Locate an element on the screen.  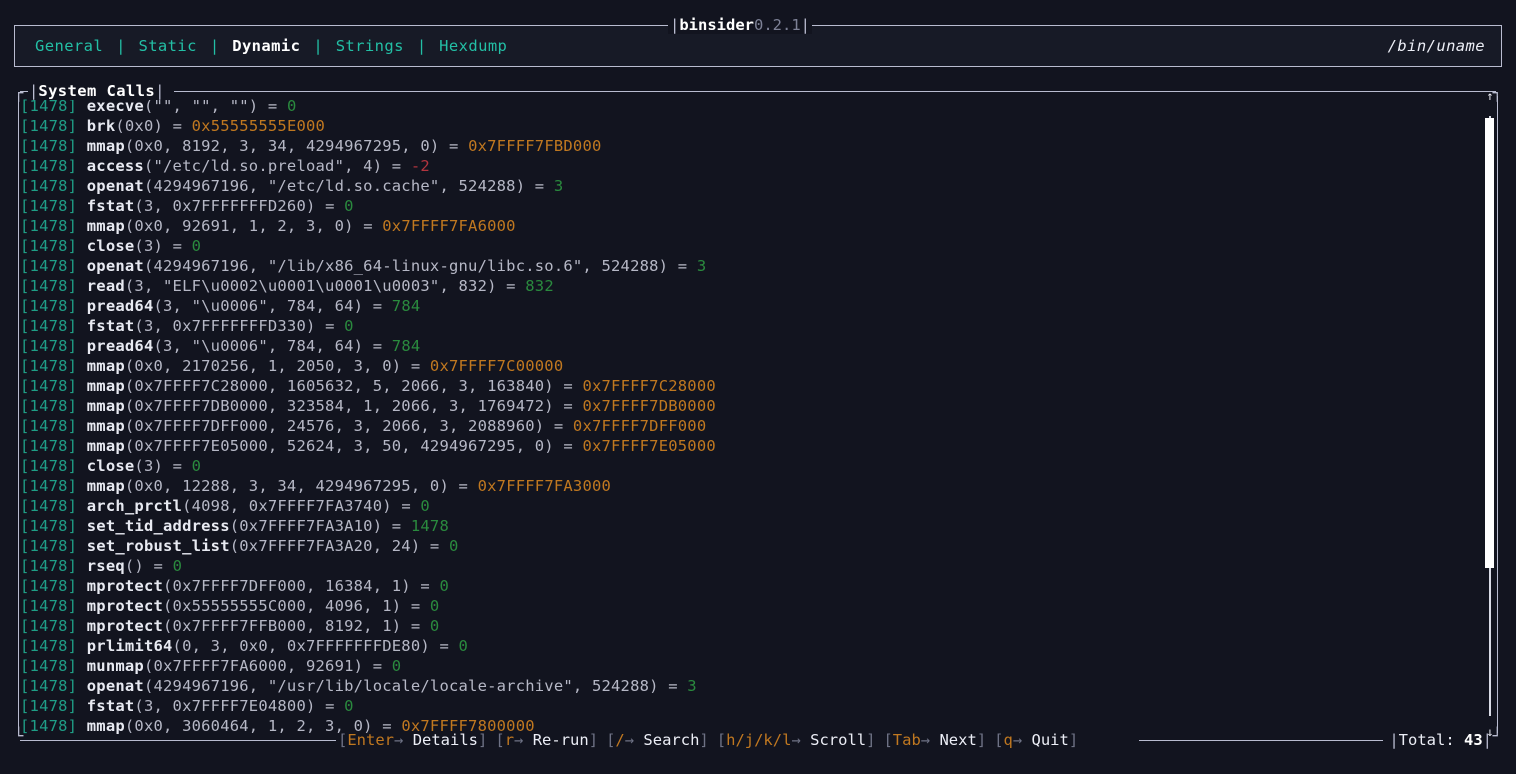
syscall-row: [1478] execve("", "", "") = 0 is located at coordinates (750, 106).